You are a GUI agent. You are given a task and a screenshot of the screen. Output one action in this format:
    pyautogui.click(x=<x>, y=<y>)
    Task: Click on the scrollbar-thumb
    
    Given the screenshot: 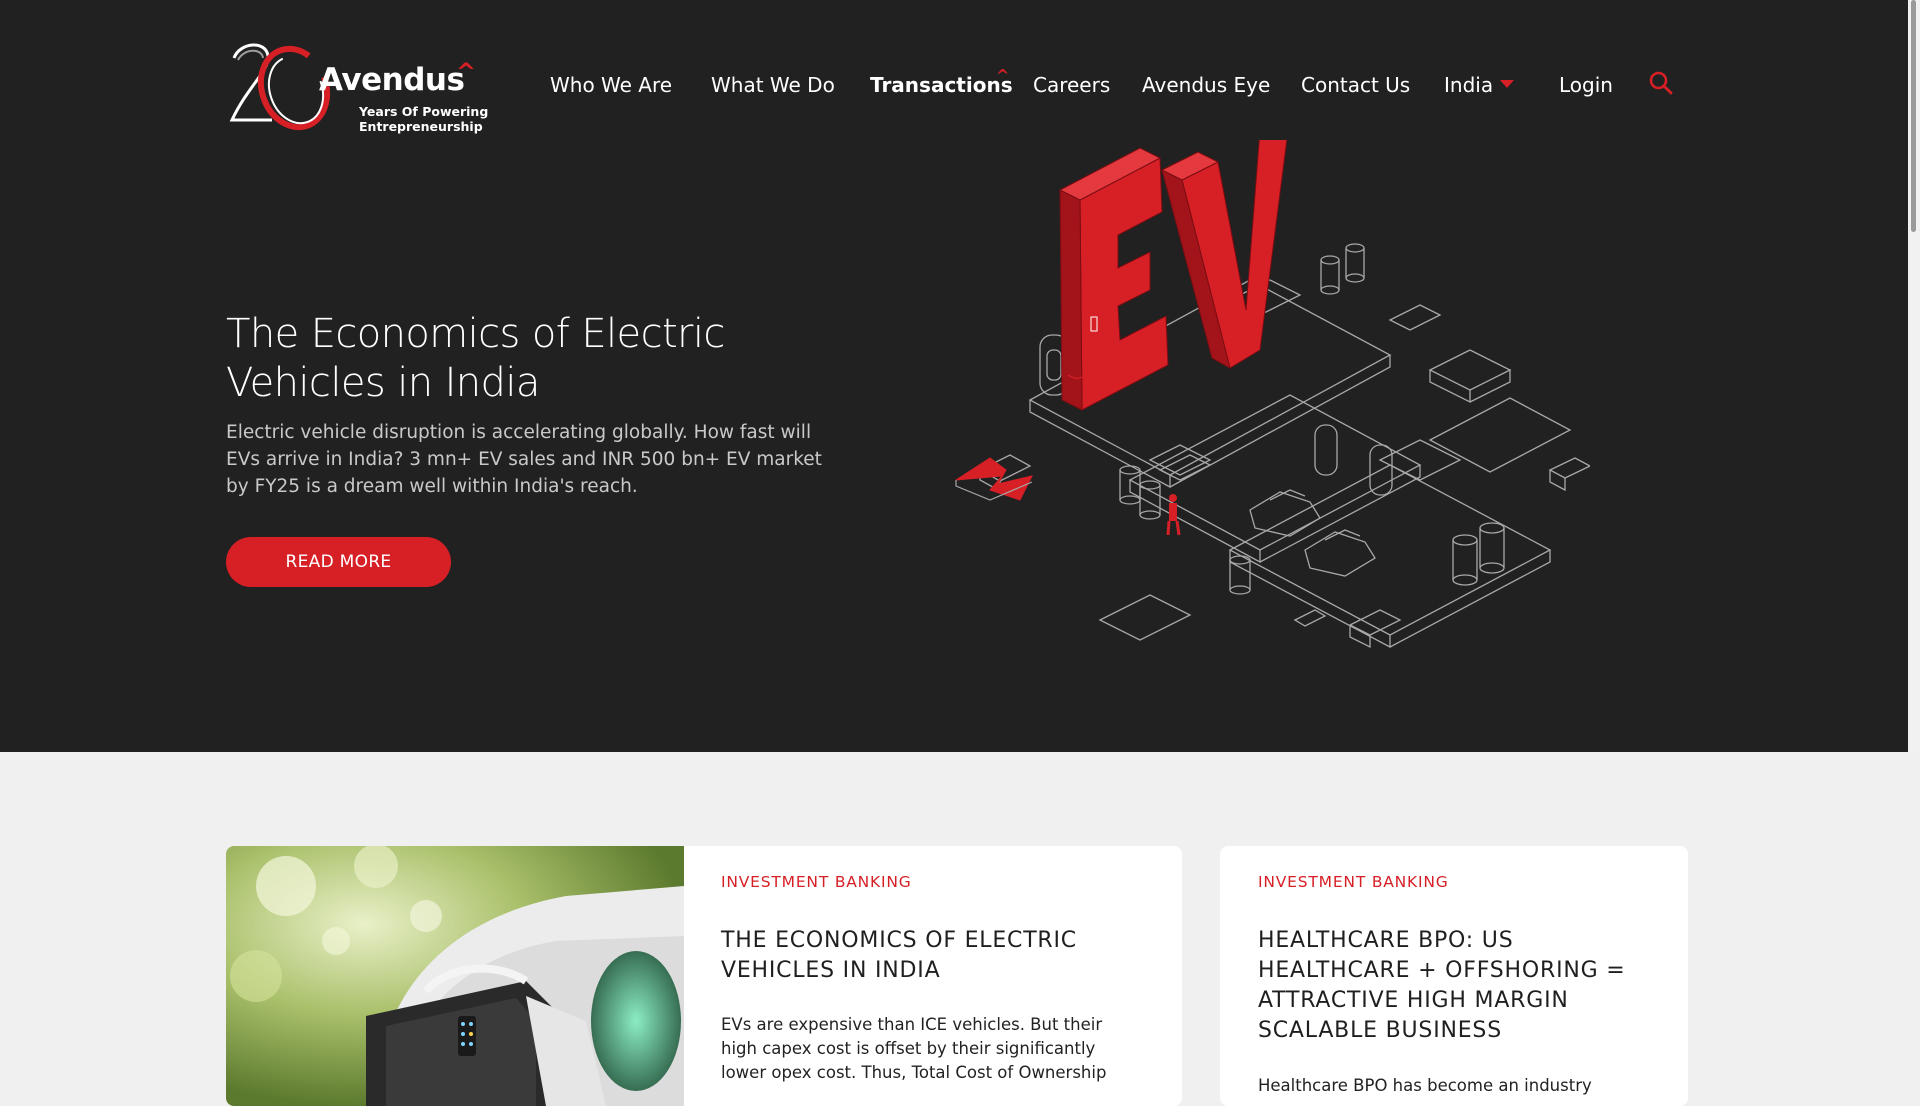 What is the action you would take?
    pyautogui.click(x=1913, y=116)
    